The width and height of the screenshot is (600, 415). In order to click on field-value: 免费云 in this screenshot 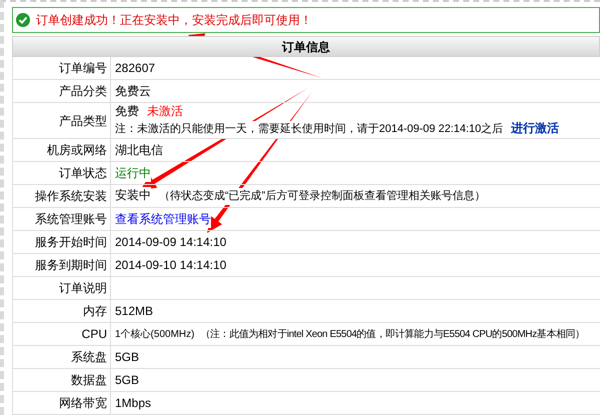, I will do `click(133, 91)`.